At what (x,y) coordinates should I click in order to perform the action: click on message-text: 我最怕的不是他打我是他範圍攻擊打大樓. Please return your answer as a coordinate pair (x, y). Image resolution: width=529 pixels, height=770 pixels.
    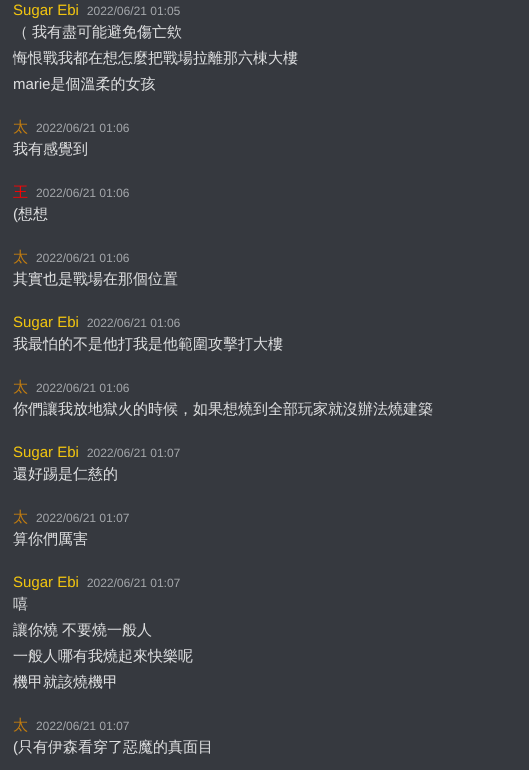
    Looking at the image, I should click on (148, 345).